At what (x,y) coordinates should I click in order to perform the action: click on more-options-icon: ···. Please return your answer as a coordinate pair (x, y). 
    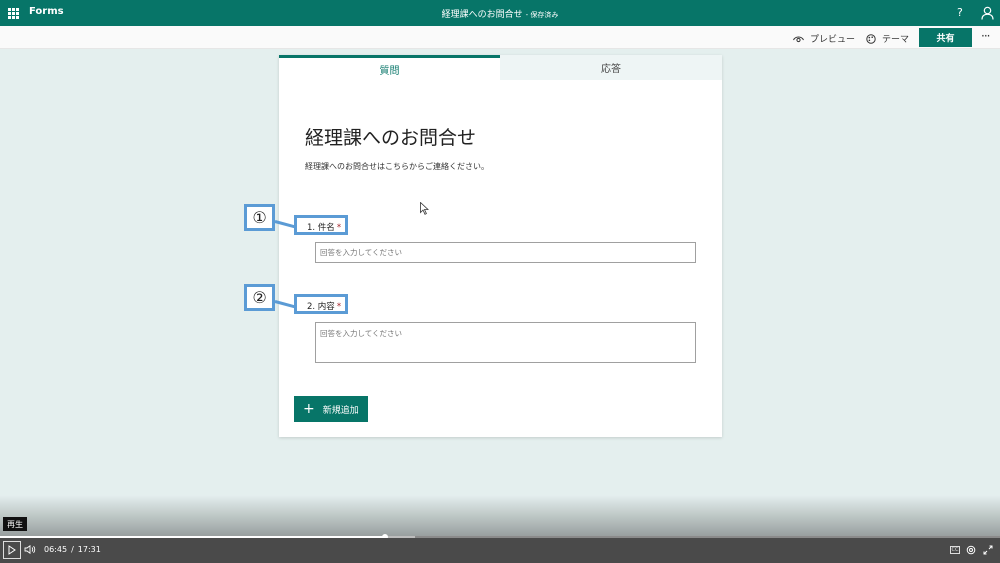
    Looking at the image, I should click on (986, 36).